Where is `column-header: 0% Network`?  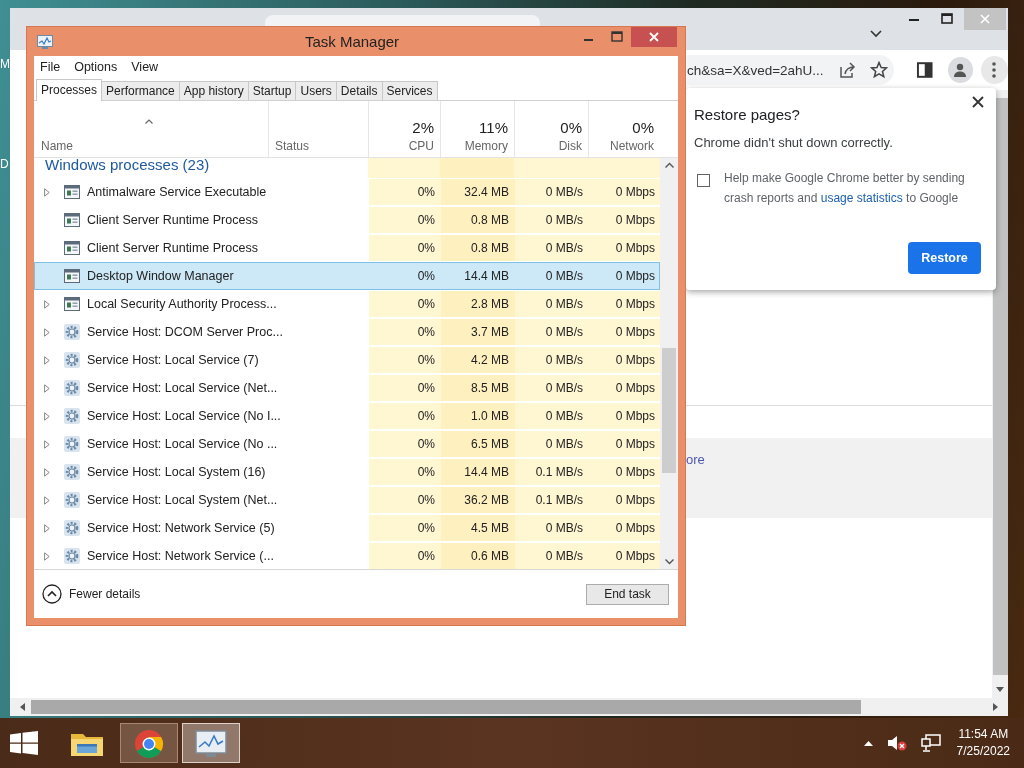
column-header: 0% Network is located at coordinates (624, 129).